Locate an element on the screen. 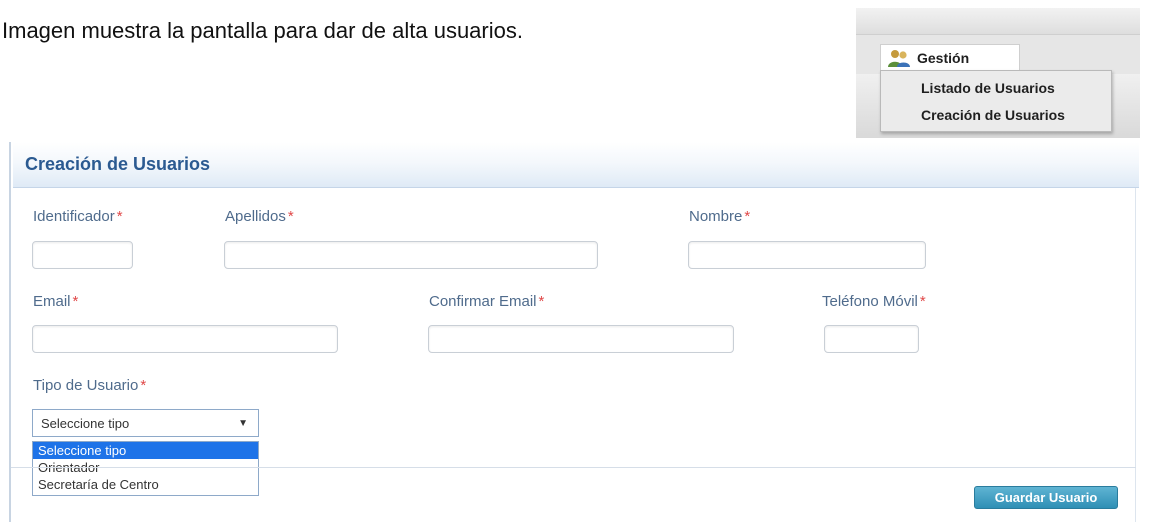 Image resolution: width=1156 pixels, height=522 pixels. users-icon is located at coordinates (899, 58).